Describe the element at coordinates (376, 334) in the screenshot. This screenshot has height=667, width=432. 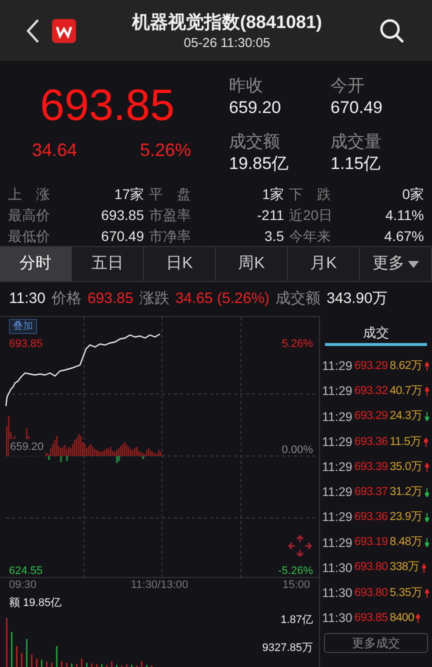
I see `trades-tab: 成交` at that location.